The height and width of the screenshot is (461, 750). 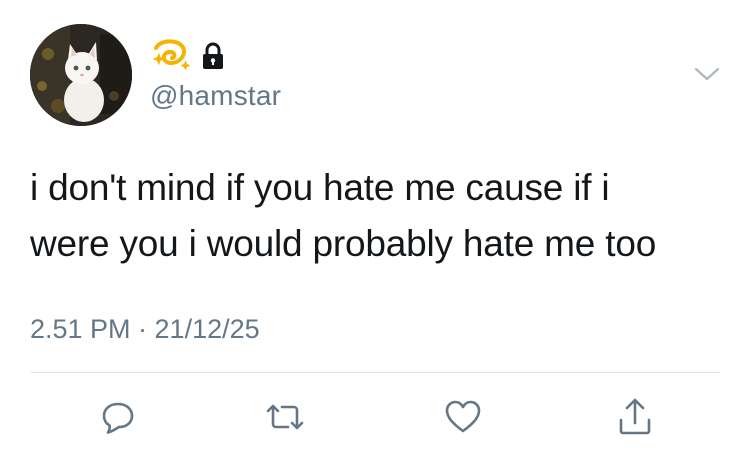 I want to click on retweet-icon, so click(x=285, y=417).